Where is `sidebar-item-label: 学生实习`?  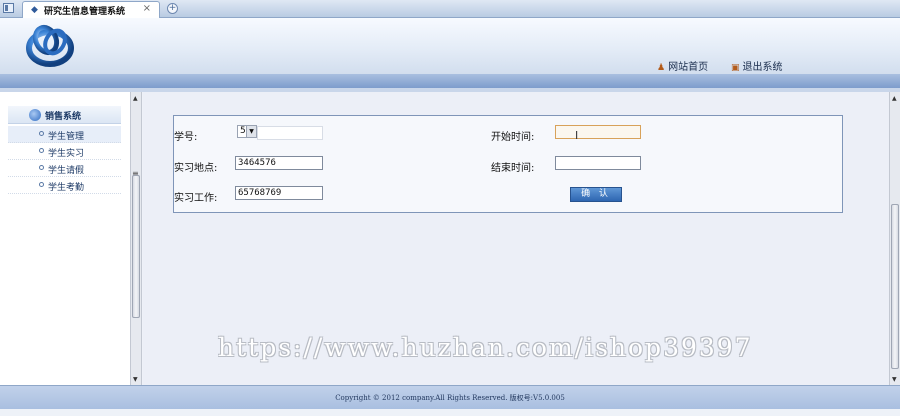
sidebar-item-label: 学生实习 is located at coordinates (66, 154).